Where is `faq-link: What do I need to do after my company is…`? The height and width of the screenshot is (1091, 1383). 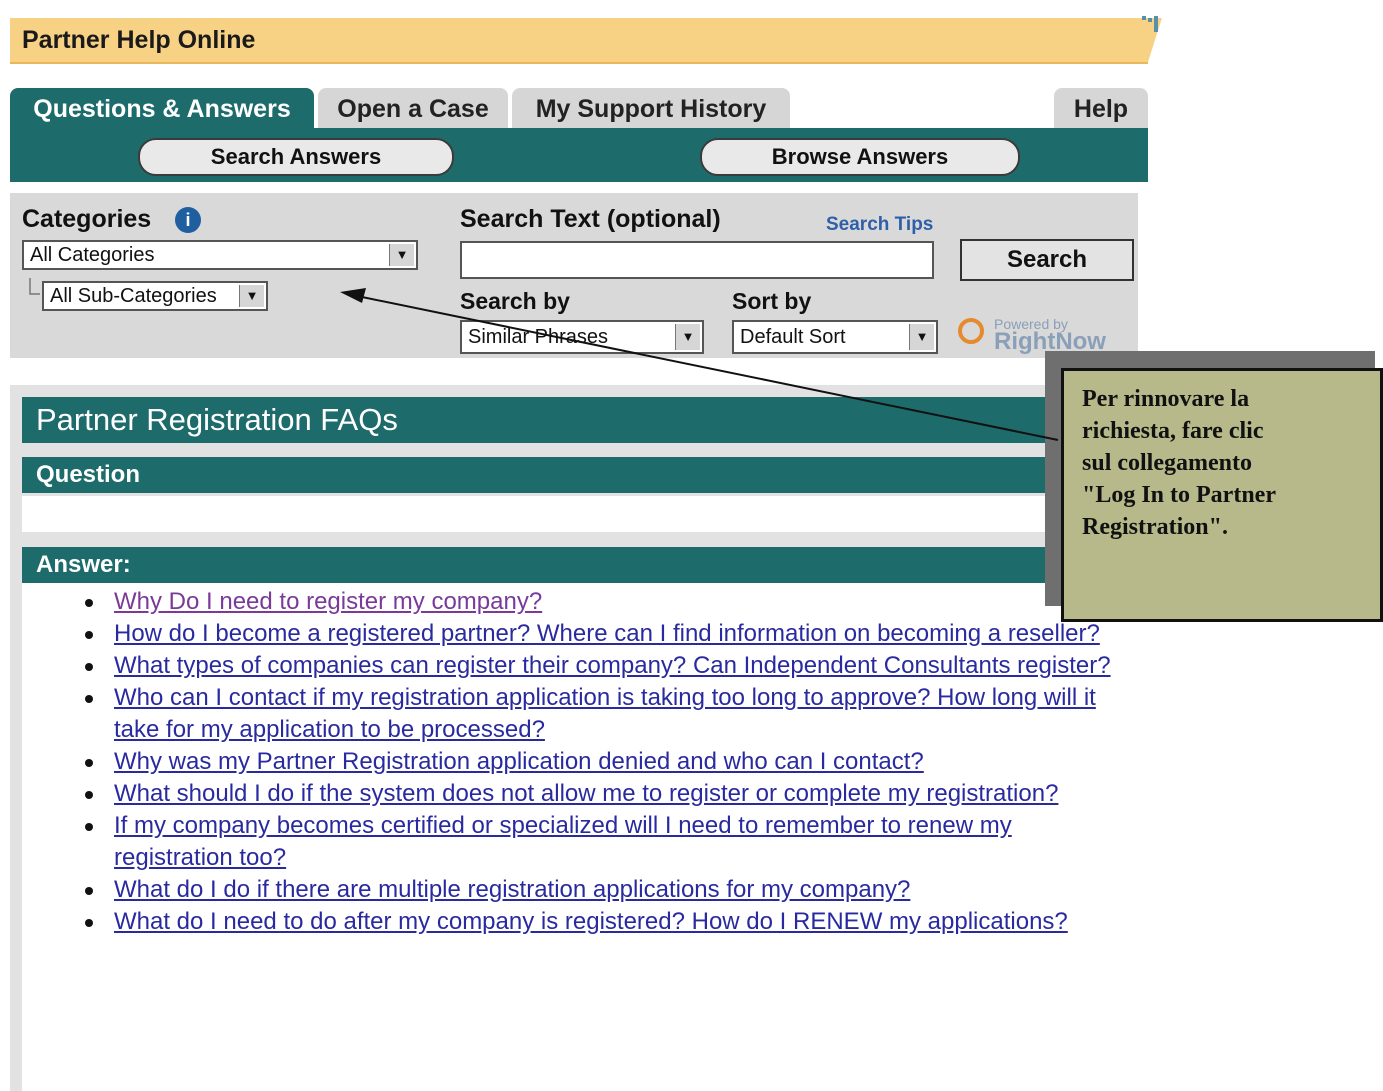
faq-link: What do I need to do after my company is… is located at coordinates (591, 921).